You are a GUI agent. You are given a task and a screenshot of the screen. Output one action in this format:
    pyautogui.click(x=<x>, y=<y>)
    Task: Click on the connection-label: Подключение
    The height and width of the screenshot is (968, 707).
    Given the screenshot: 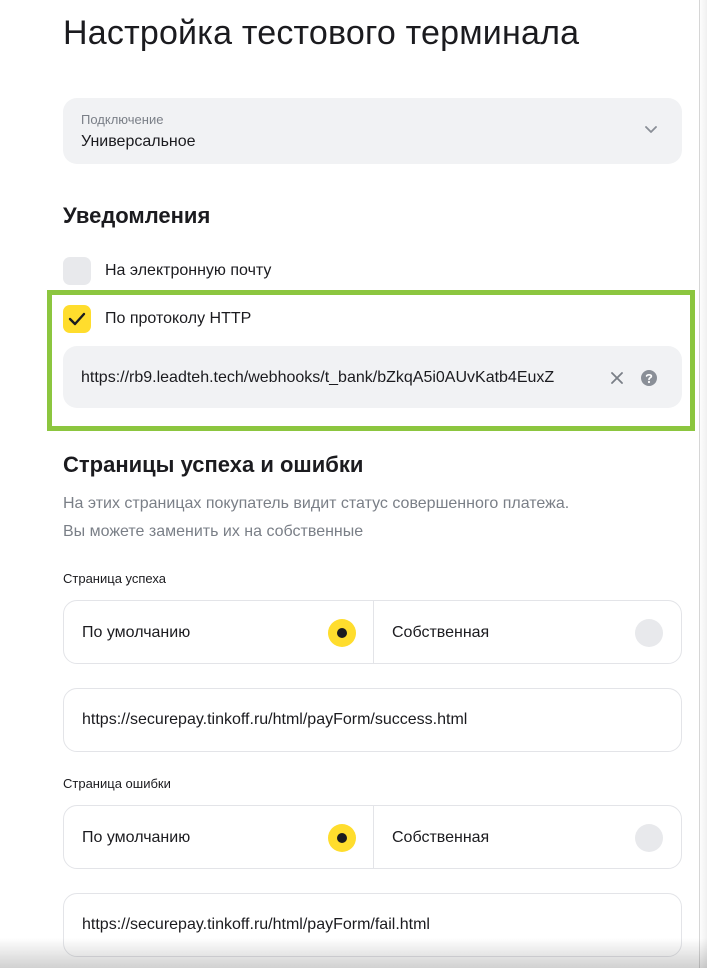 What is the action you would take?
    pyautogui.click(x=122, y=119)
    